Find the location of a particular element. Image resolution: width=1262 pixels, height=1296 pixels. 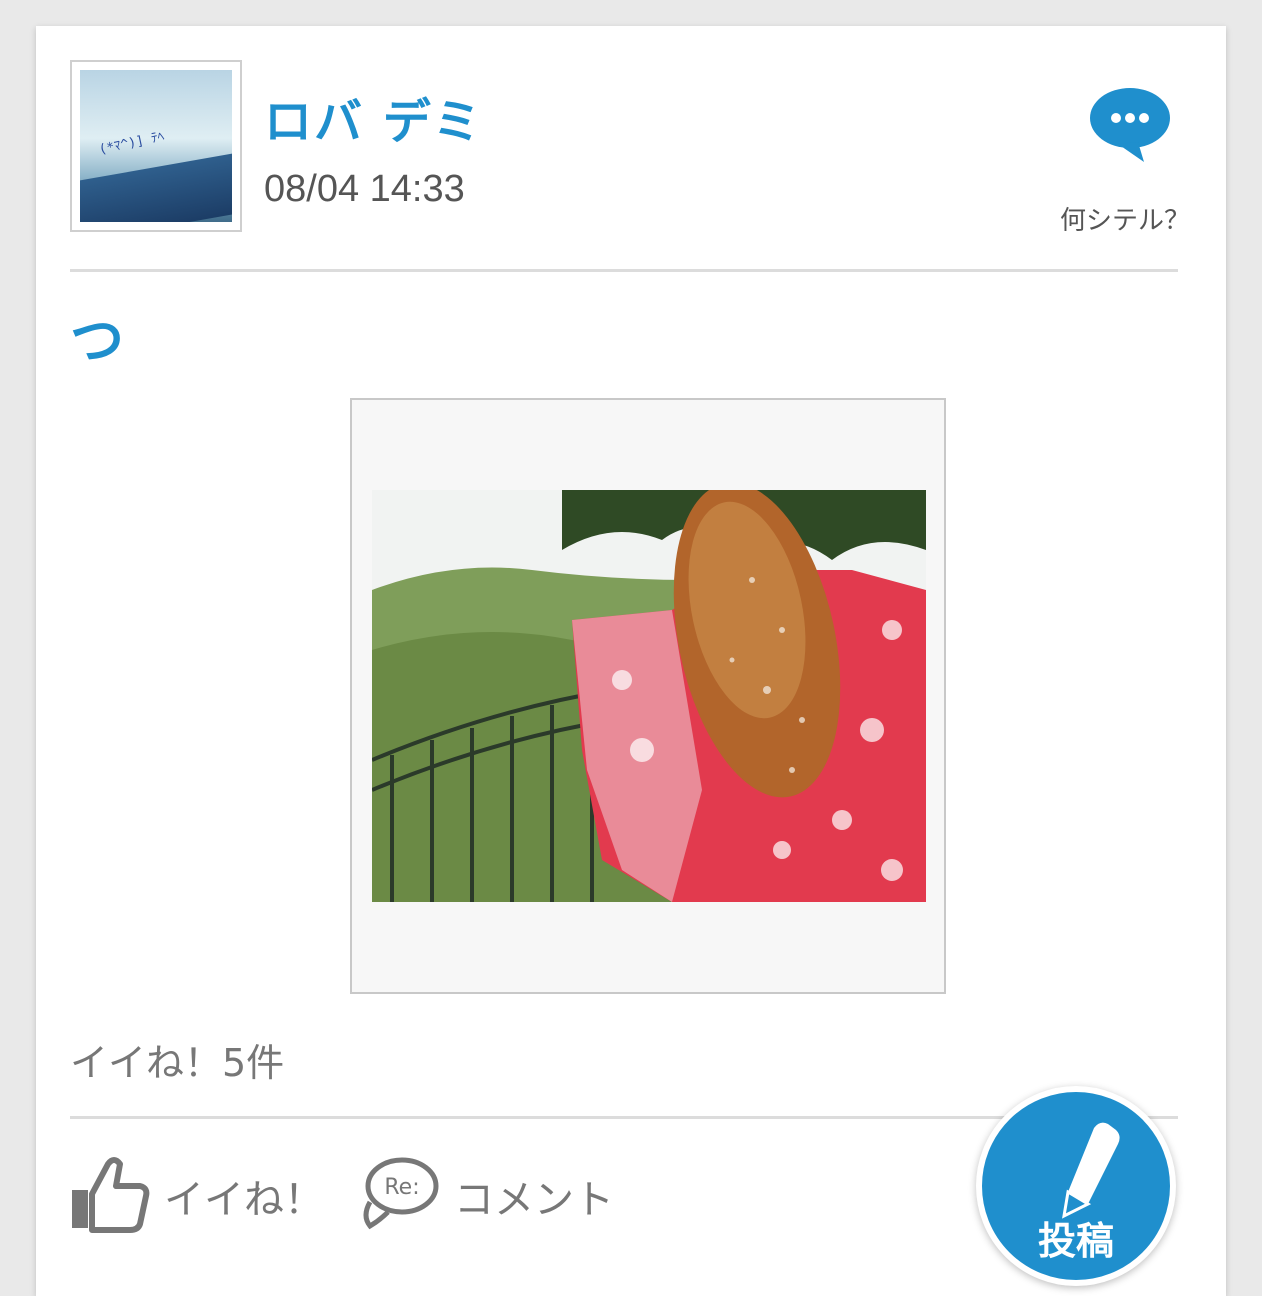

chat-bubble-icon is located at coordinates (1130, 124).